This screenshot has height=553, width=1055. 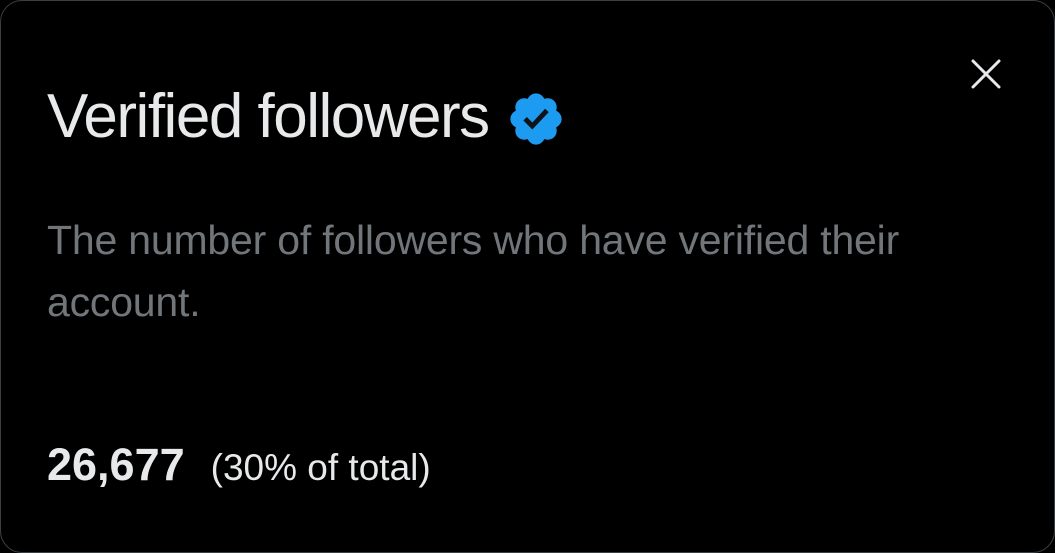 I want to click on close-icon, so click(x=986, y=74).